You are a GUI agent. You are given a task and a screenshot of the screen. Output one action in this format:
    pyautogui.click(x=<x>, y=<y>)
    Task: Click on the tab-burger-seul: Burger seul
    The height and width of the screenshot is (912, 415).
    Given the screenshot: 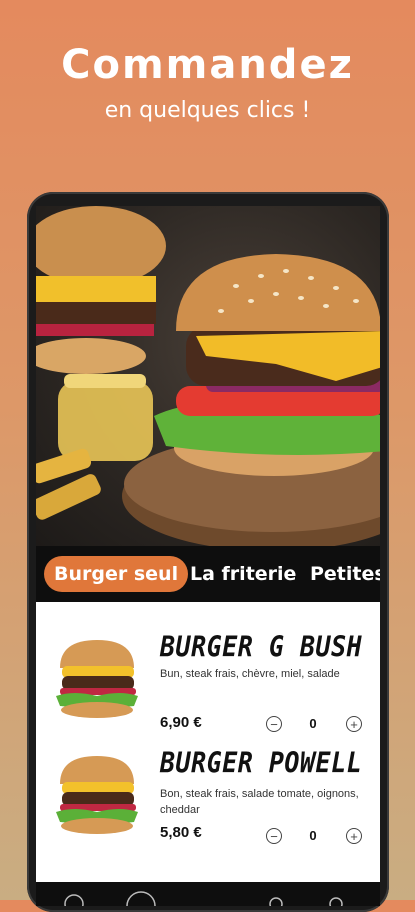 What is the action you would take?
    pyautogui.click(x=116, y=574)
    